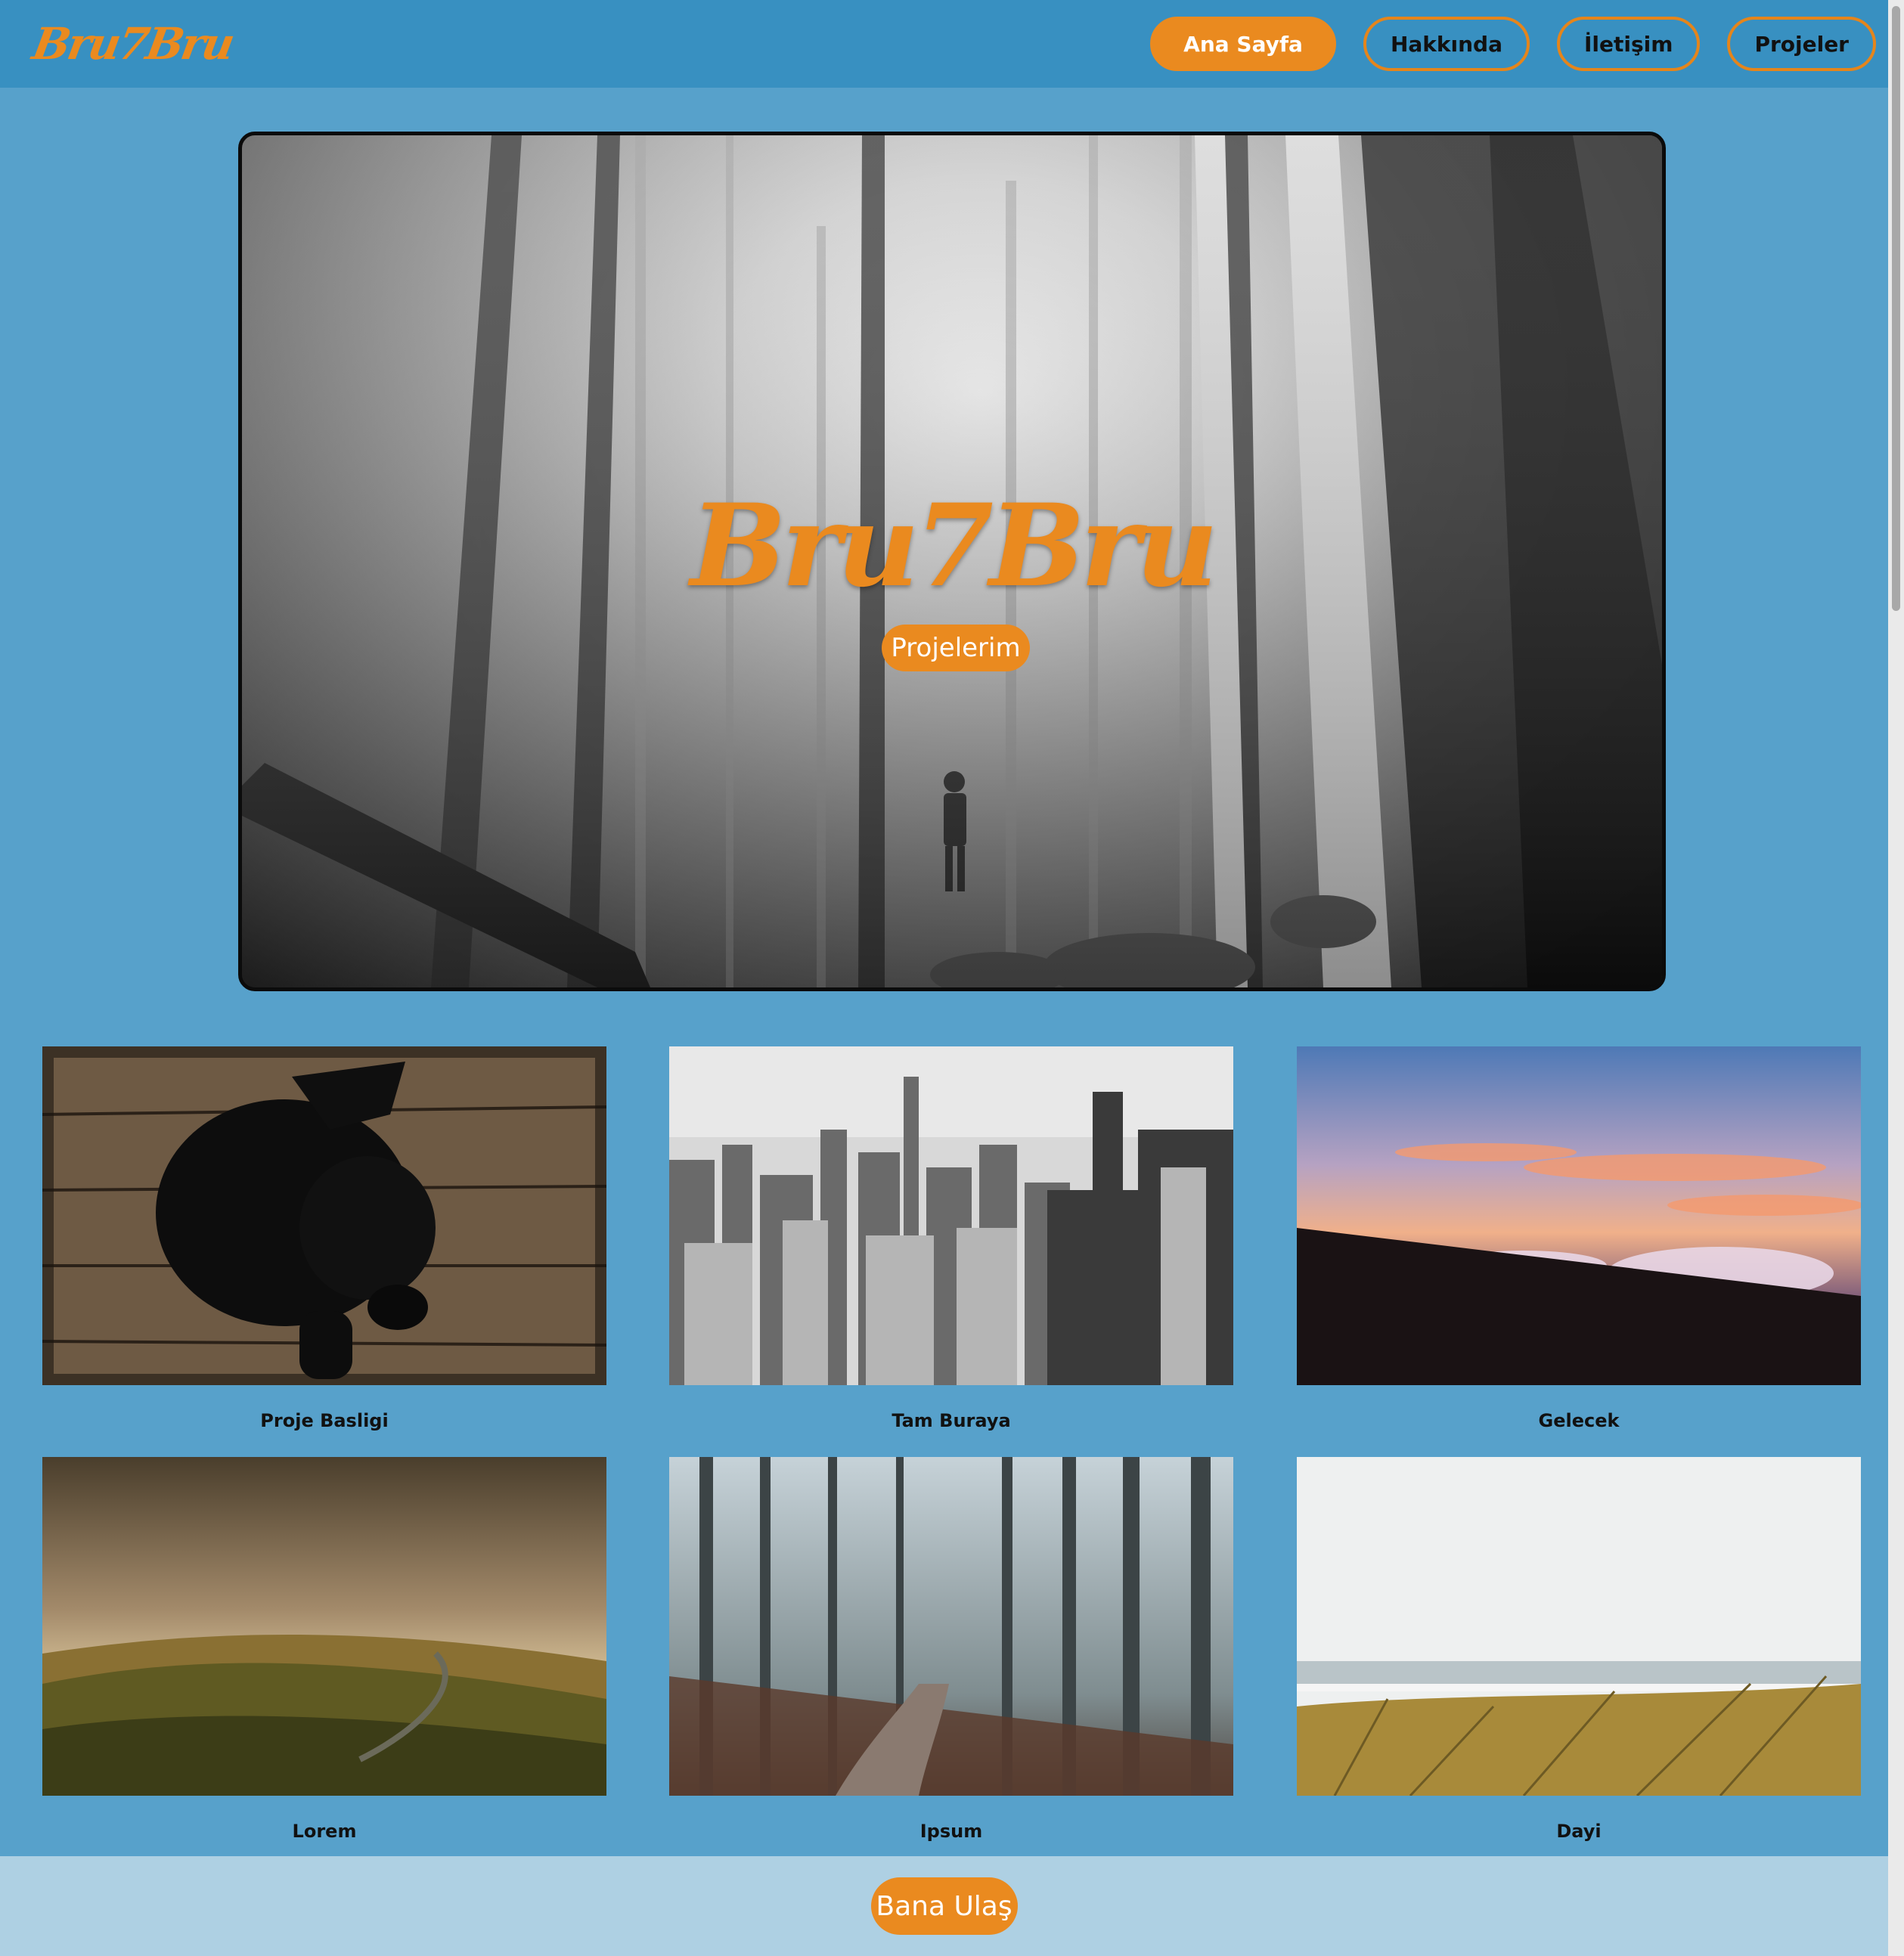 This screenshot has height=1956, width=1904. Describe the element at coordinates (133, 44) in the screenshot. I see `site-logo: Bru7Bru` at that location.